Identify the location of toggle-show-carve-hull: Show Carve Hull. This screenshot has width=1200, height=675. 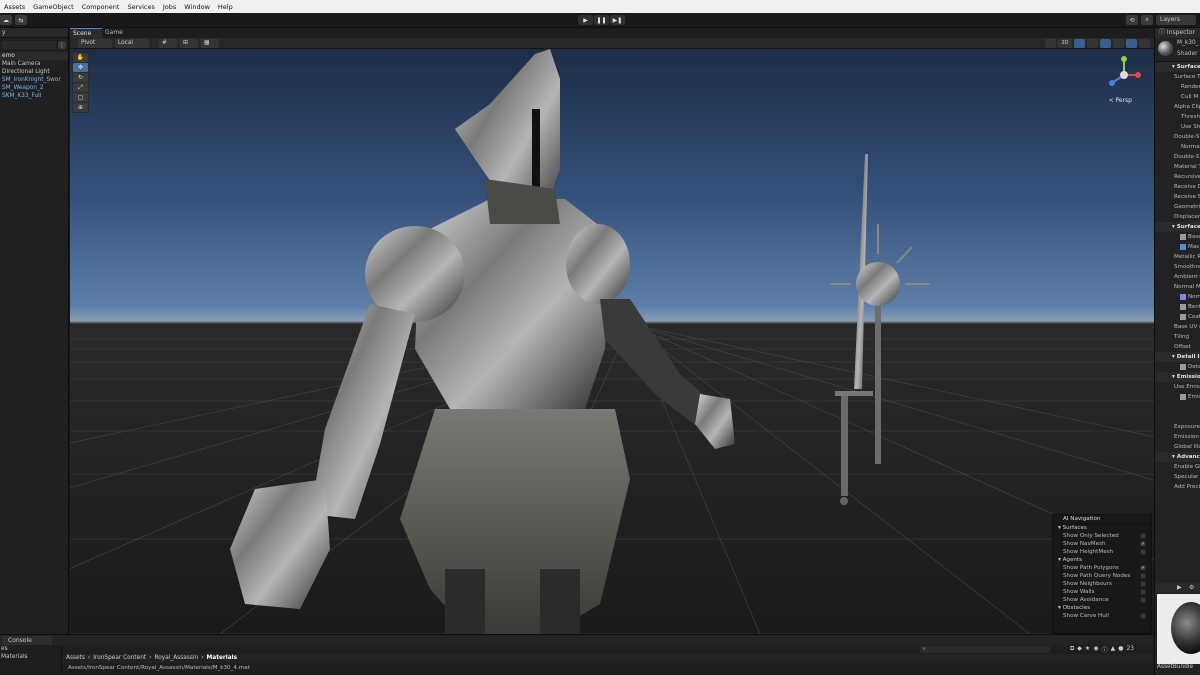
(1102, 616).